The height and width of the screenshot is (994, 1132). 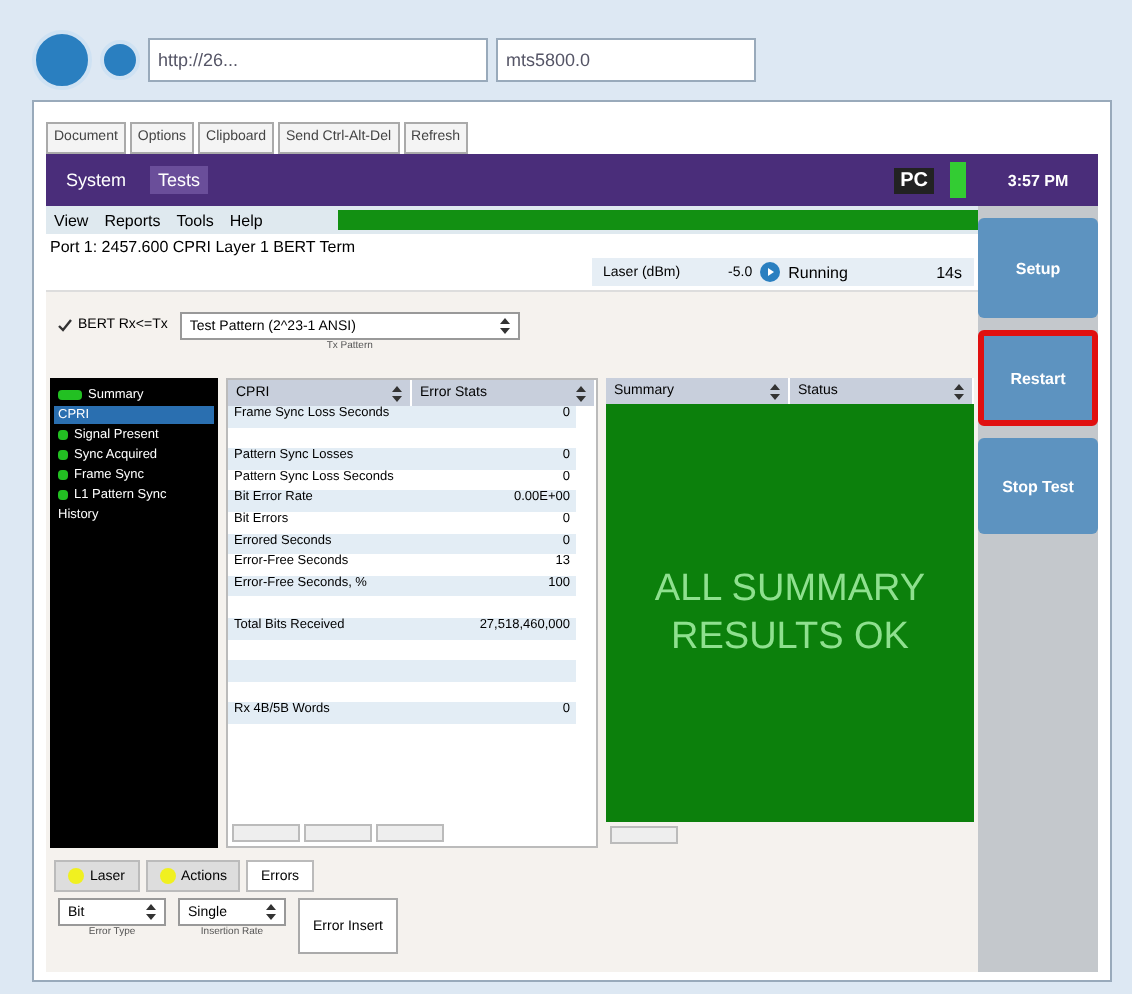 I want to click on summary-message: ALL SUMMARY RESULTS OK, so click(x=790, y=613).